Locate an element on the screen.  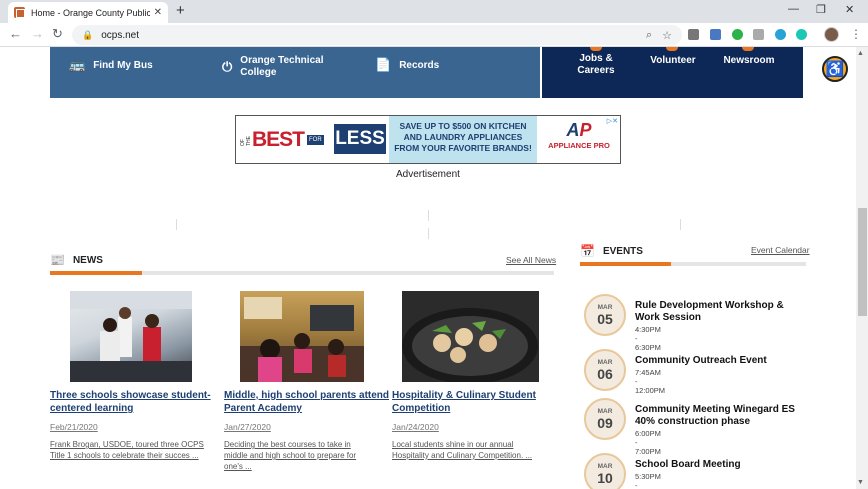
event-date-badge: MAR 10 is located at coordinates (605, 471).